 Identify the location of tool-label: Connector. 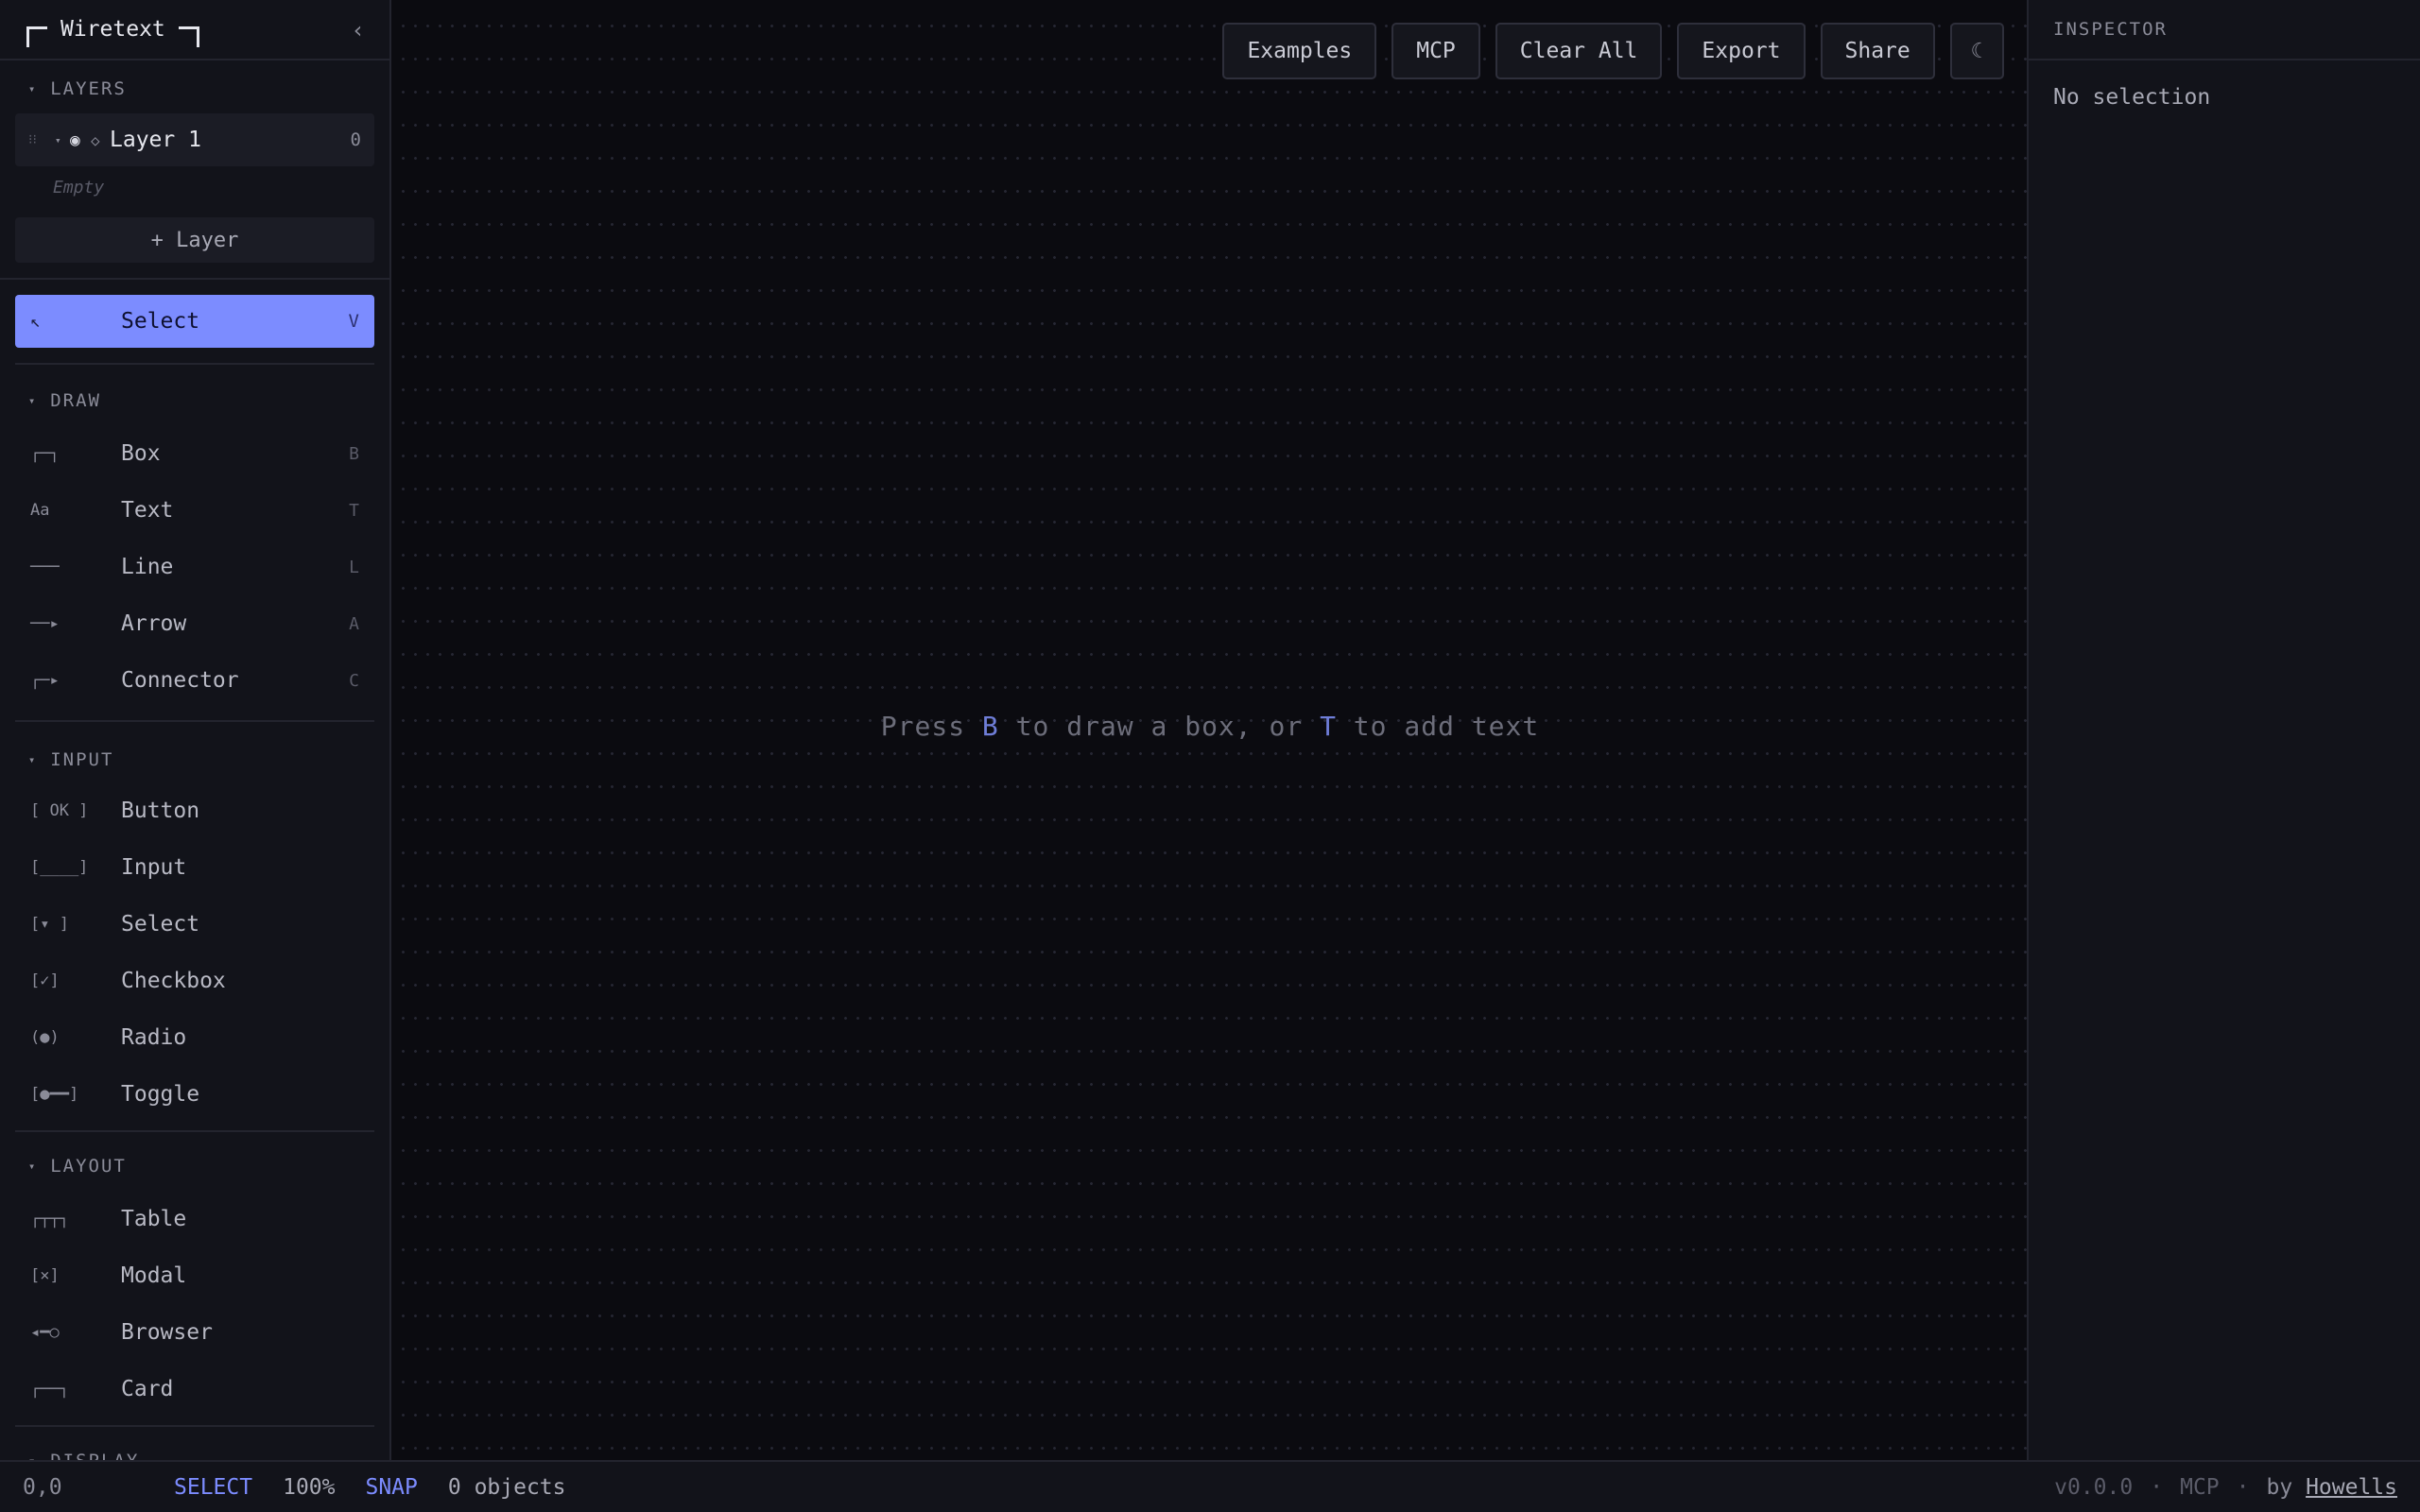
(180, 680).